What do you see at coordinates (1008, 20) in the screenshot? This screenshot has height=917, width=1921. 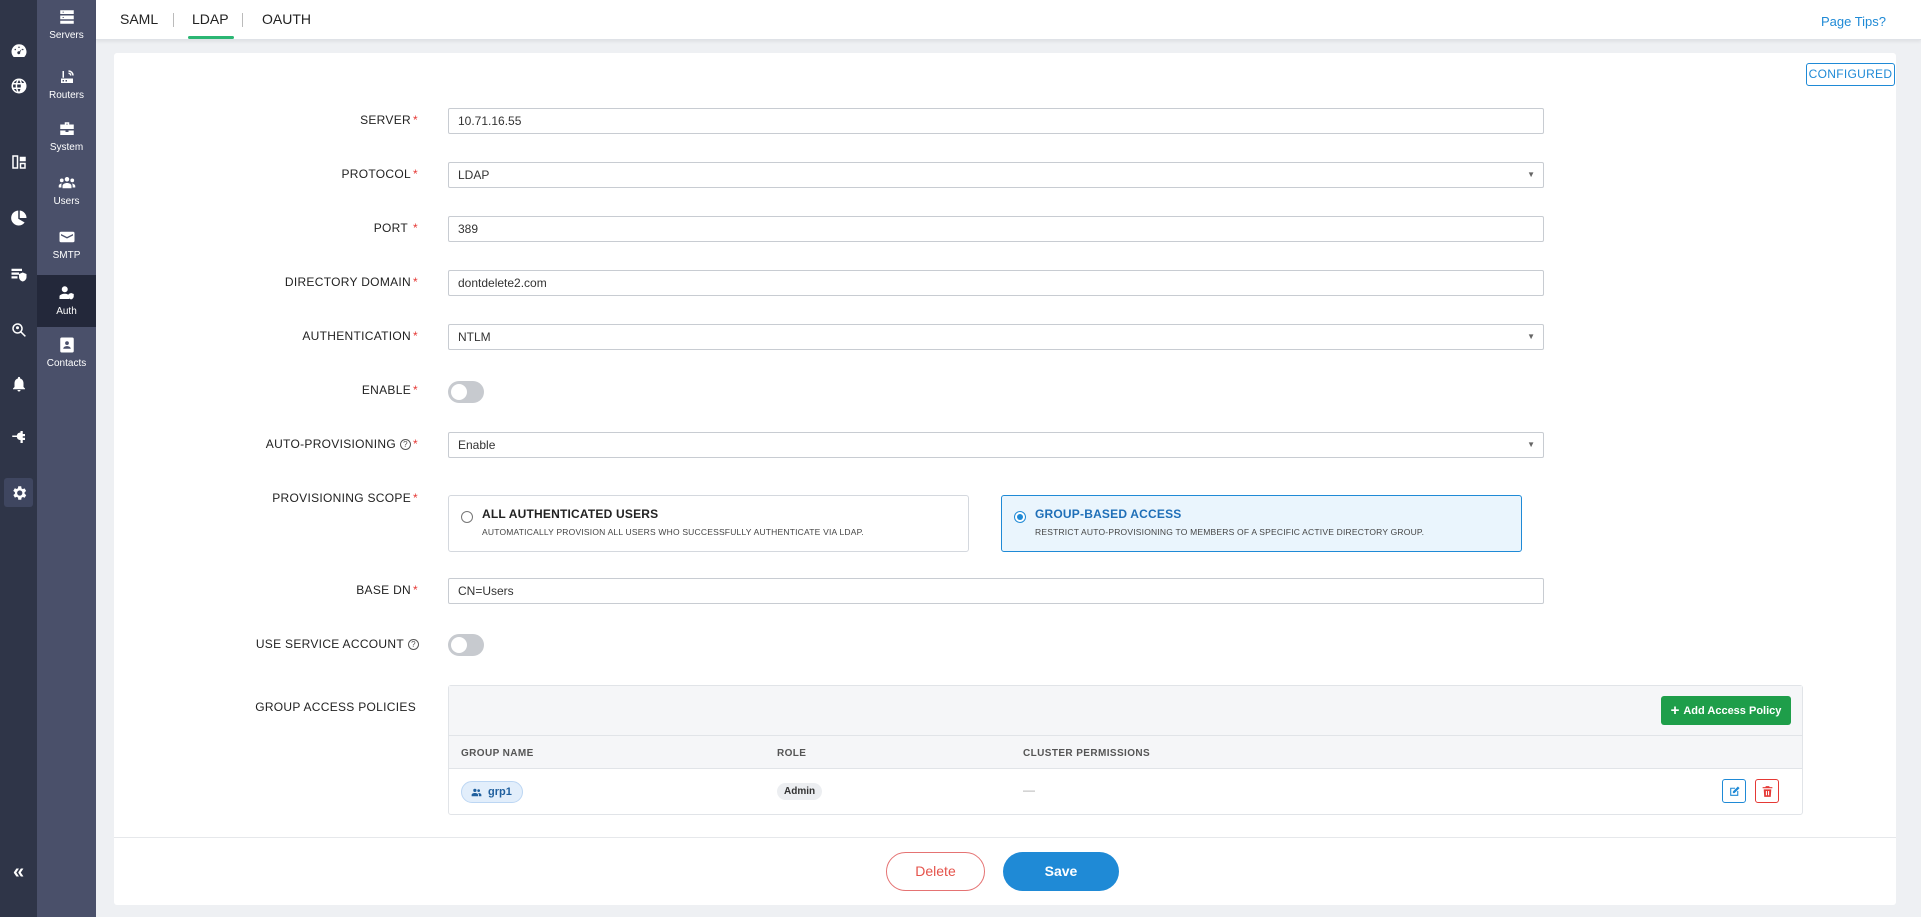 I see `top-tab-bar: SAML LDAP OAUTH Page Tips?` at bounding box center [1008, 20].